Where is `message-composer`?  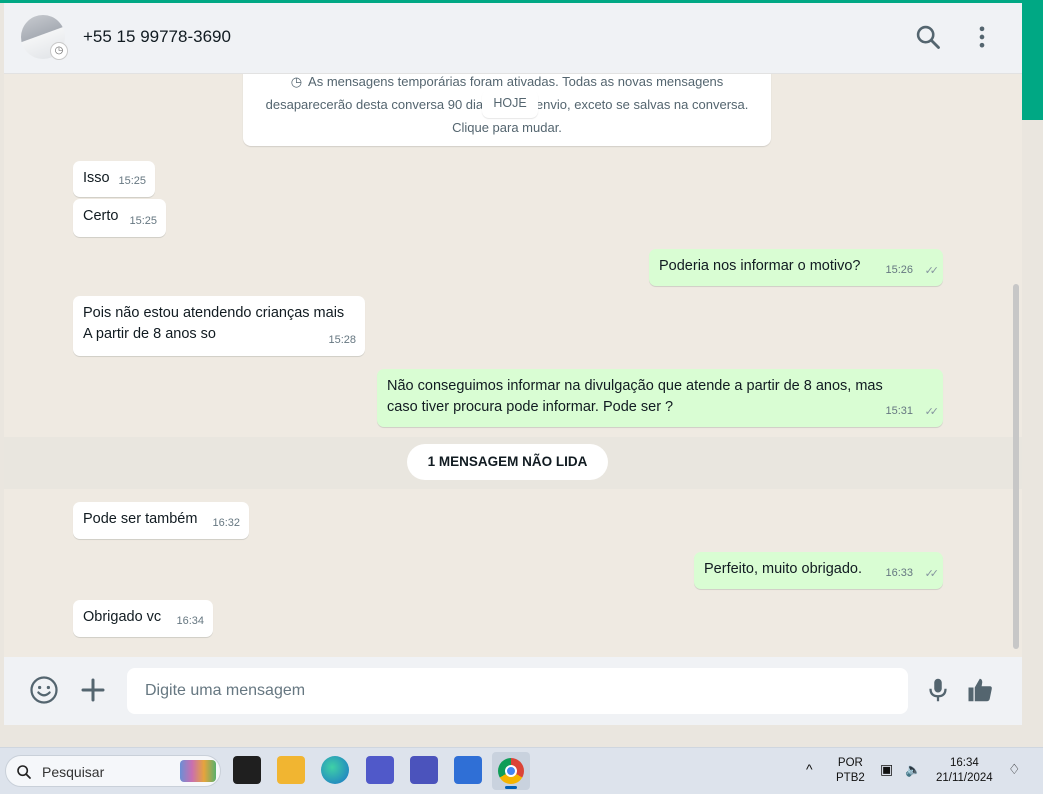 message-composer is located at coordinates (513, 691).